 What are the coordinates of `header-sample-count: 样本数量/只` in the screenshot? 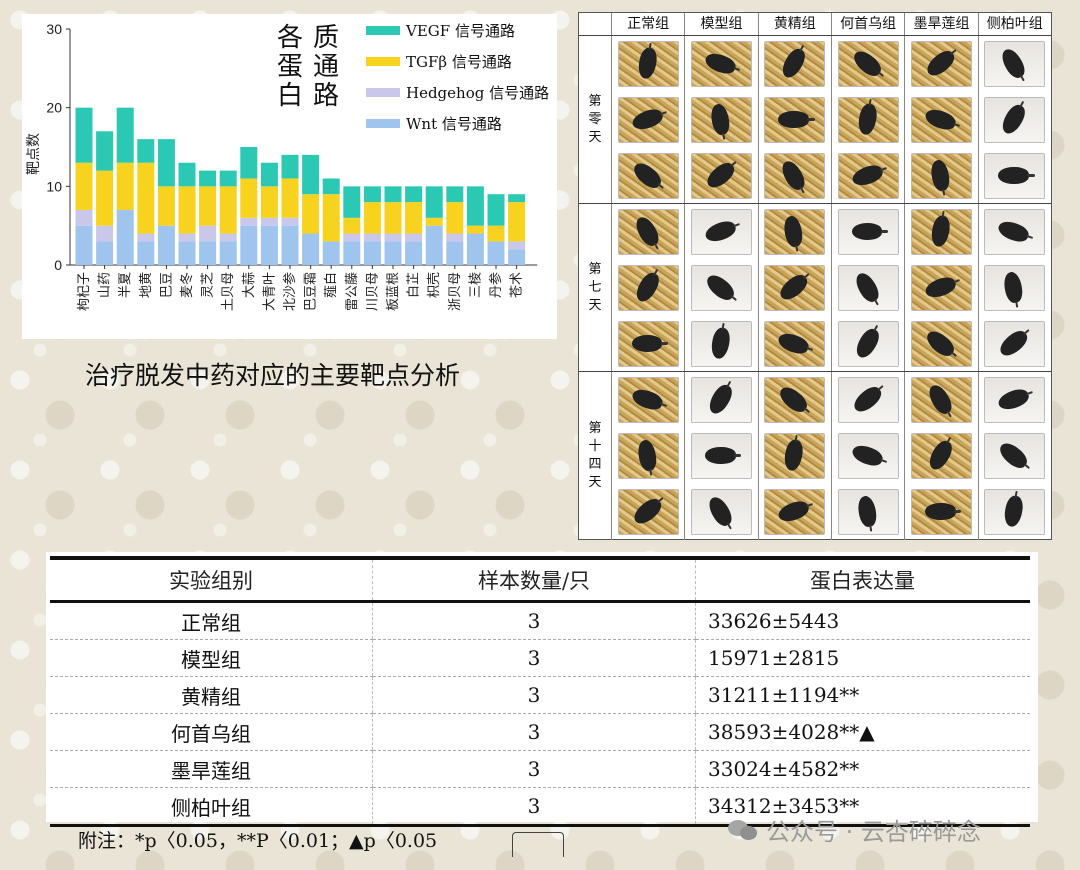 It's located at (534, 579).